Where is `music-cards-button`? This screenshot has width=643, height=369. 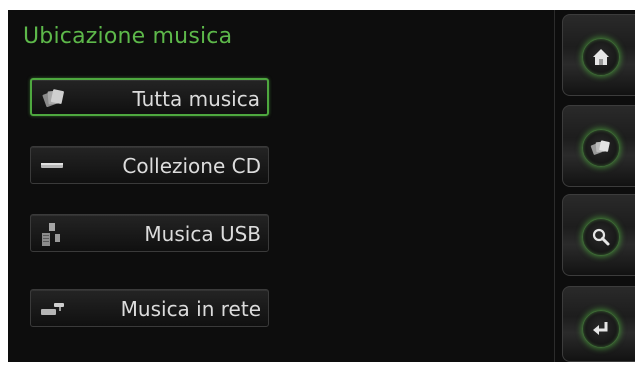 music-cards-button is located at coordinates (598, 146).